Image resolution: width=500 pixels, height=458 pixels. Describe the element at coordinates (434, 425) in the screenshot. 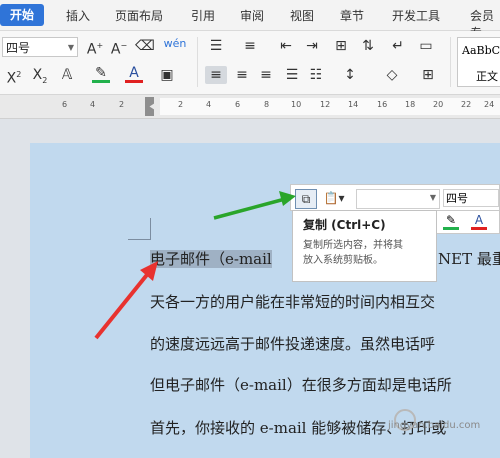

I see `watermark-text: jingyan.baidu.com` at that location.